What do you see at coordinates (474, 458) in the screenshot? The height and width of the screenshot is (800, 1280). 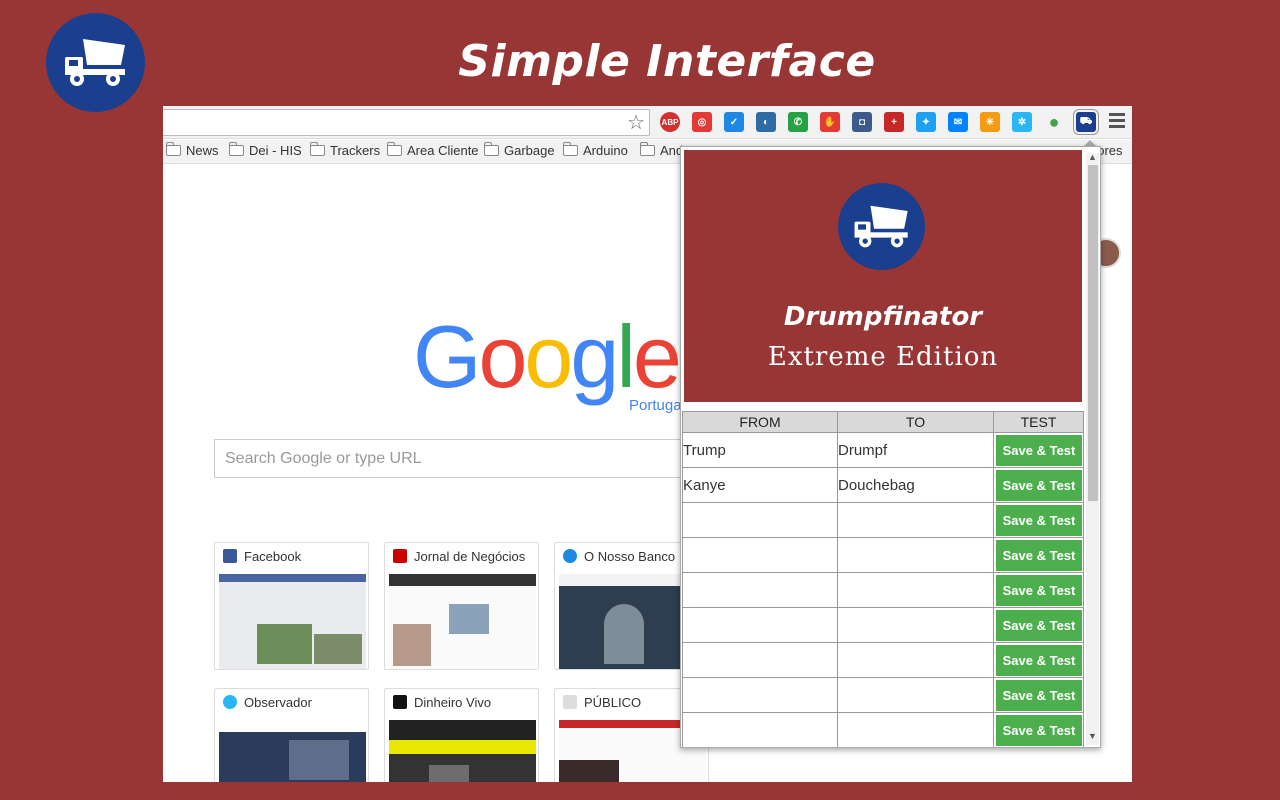 I see `search-input: Search Google or type URL` at bounding box center [474, 458].